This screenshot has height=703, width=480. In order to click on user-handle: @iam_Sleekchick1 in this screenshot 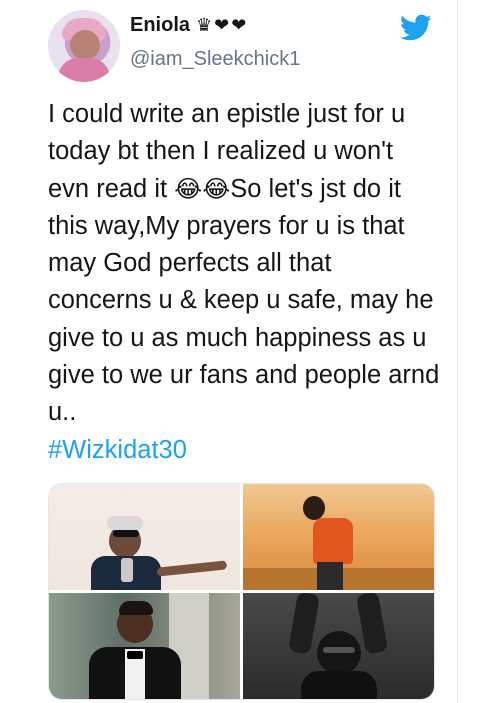, I will do `click(215, 59)`.